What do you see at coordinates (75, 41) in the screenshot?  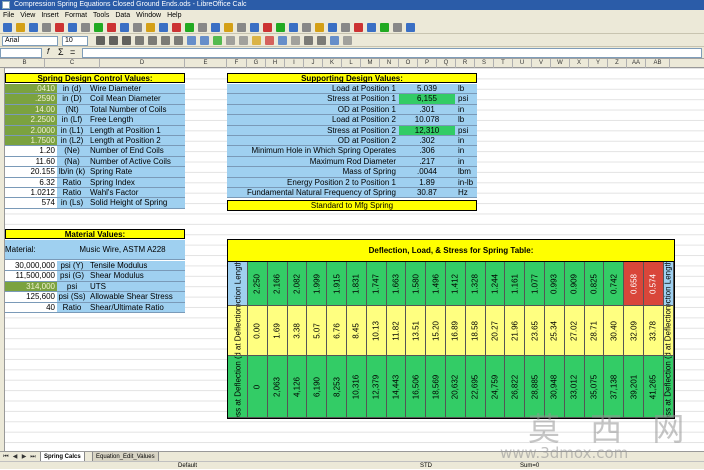 I see `font-size-box: 10` at bounding box center [75, 41].